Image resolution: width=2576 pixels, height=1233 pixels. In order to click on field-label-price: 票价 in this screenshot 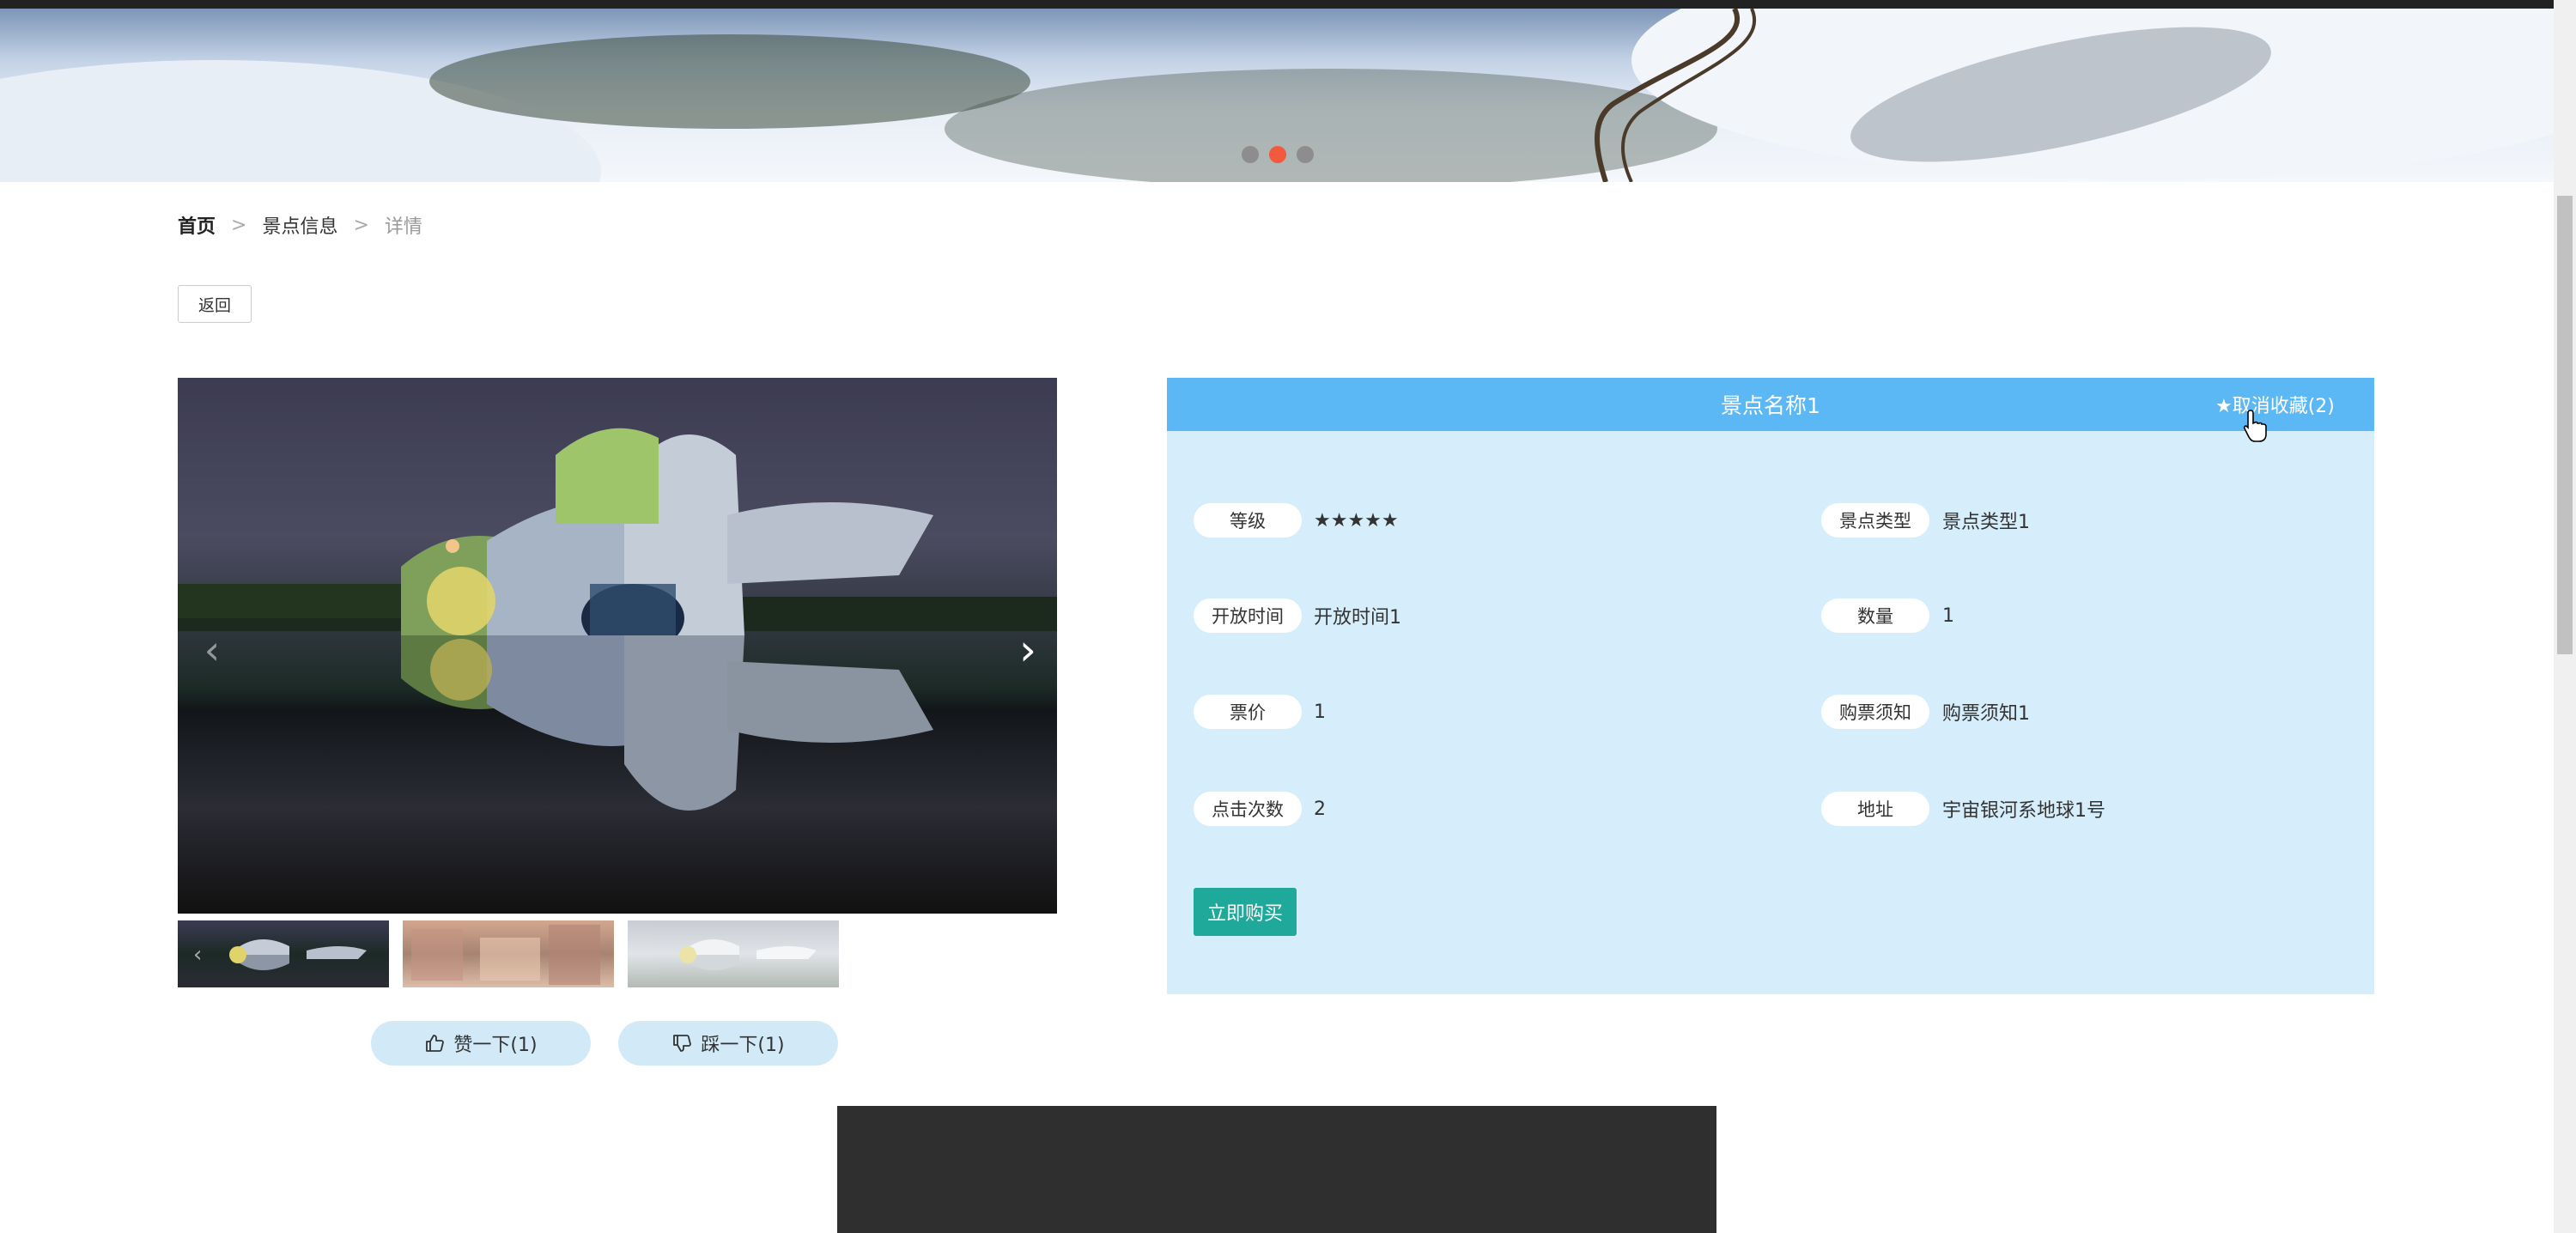, I will do `click(1248, 712)`.